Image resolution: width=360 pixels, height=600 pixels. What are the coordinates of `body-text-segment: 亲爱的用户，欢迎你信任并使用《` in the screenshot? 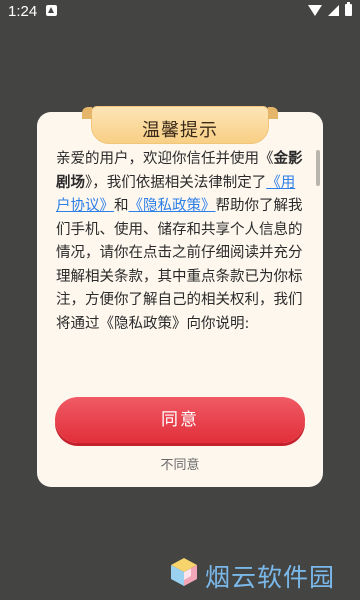 It's located at (165, 159).